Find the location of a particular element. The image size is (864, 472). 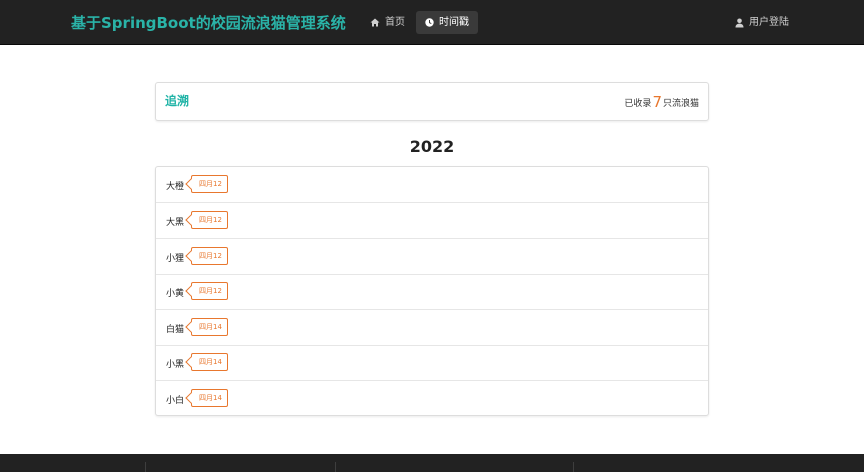

list-item: 大黑 四月12 is located at coordinates (432, 221).